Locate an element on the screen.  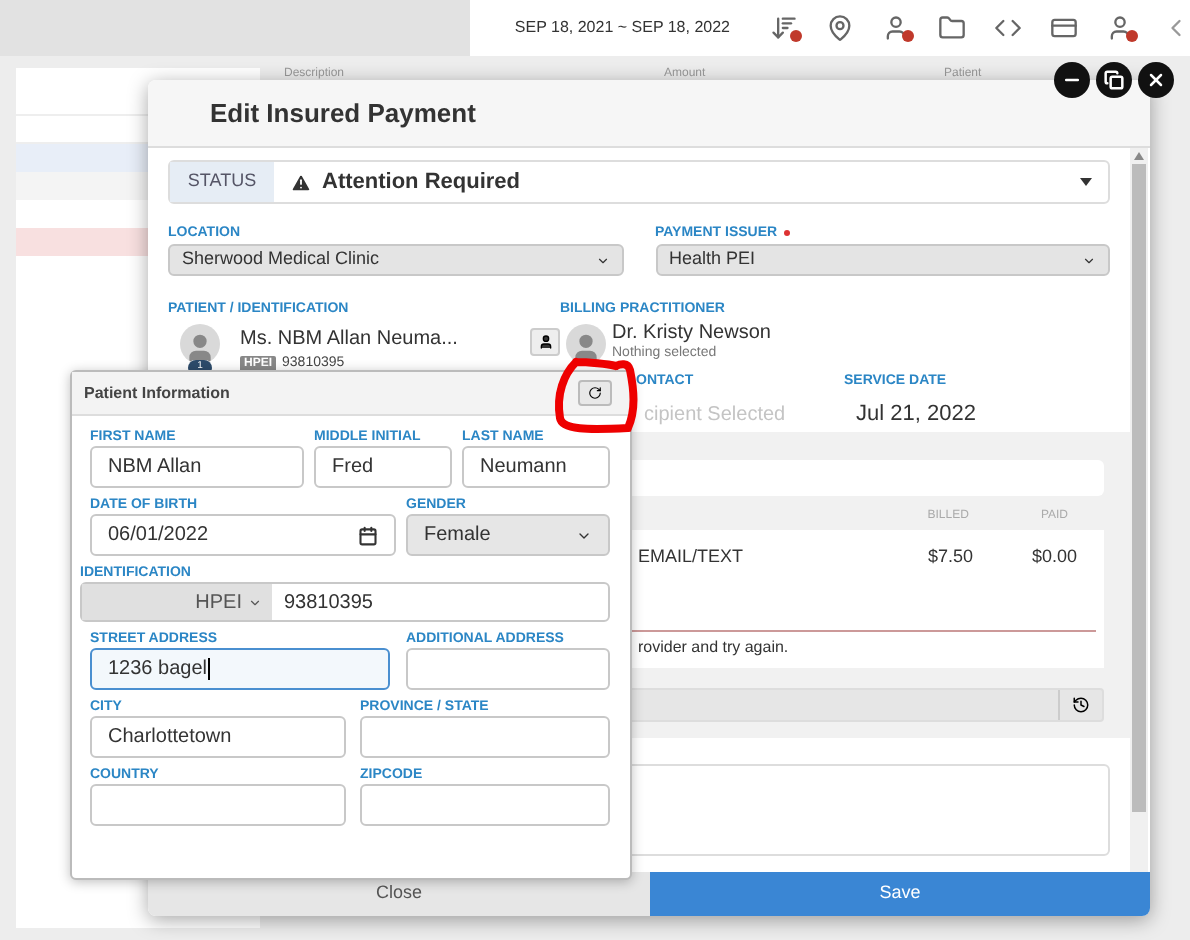
restore-button is located at coordinates (1114, 80).